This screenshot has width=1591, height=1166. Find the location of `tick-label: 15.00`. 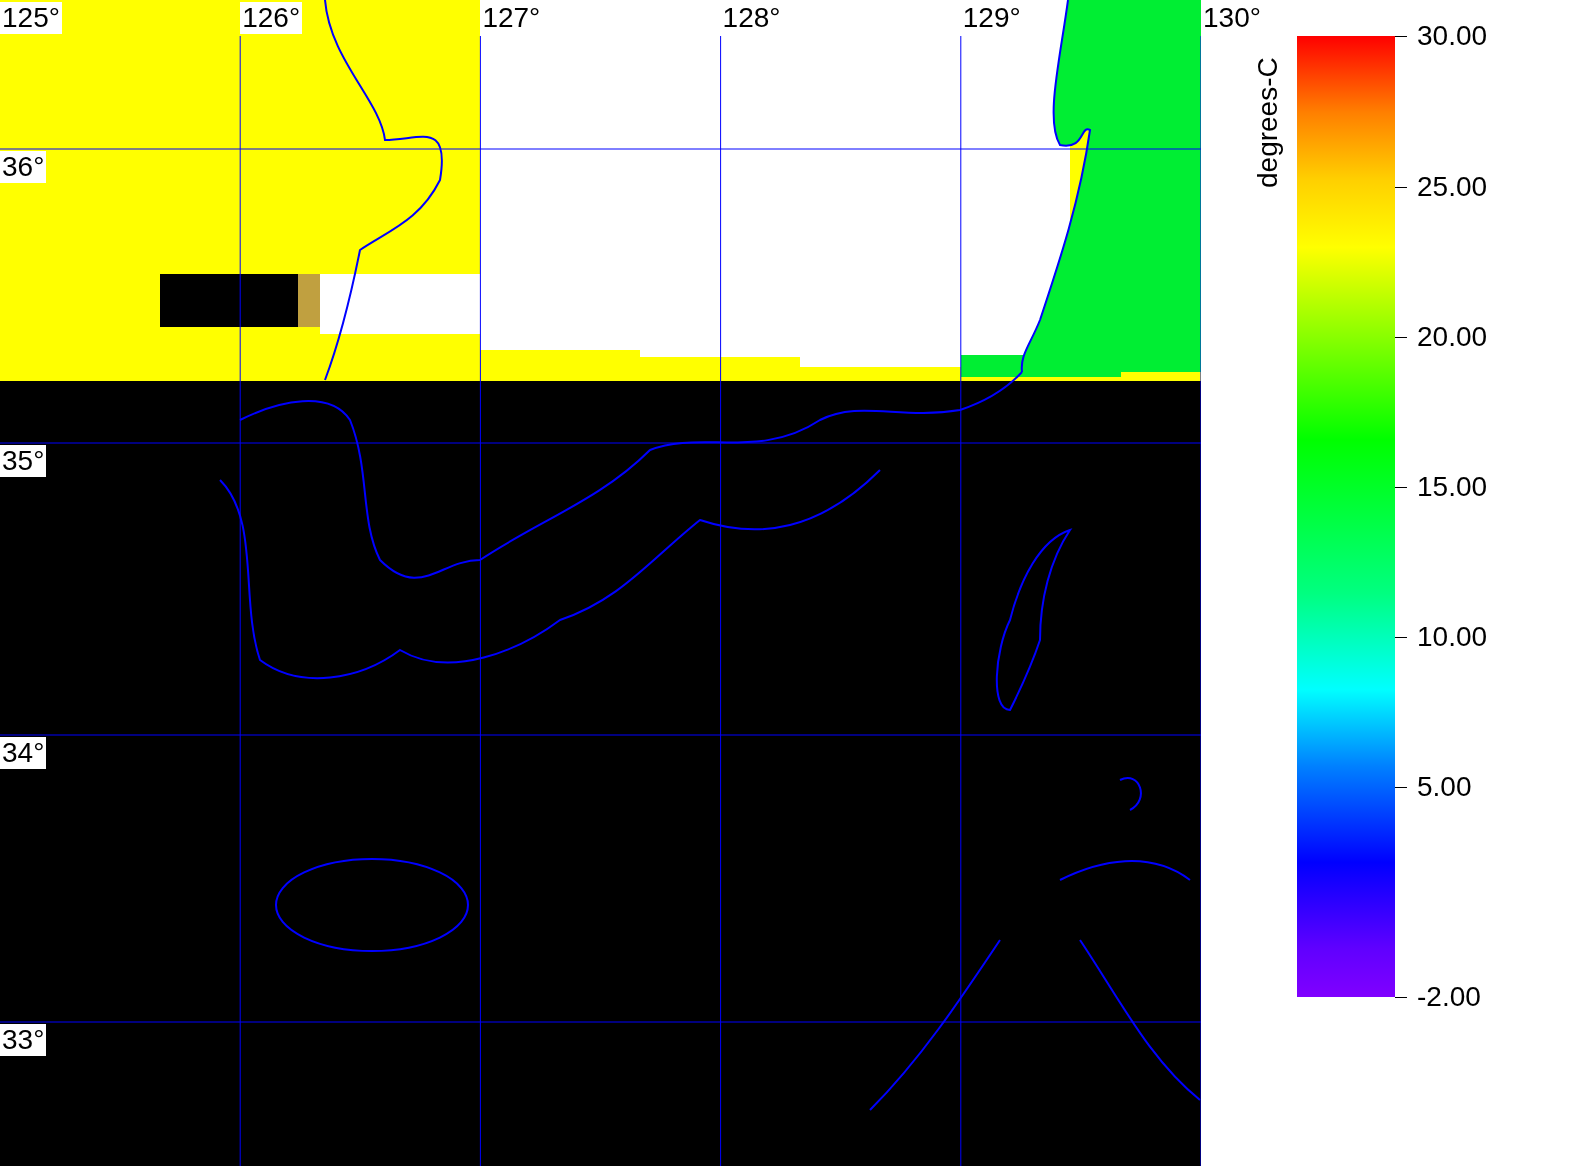

tick-label: 15.00 is located at coordinates (1452, 487).